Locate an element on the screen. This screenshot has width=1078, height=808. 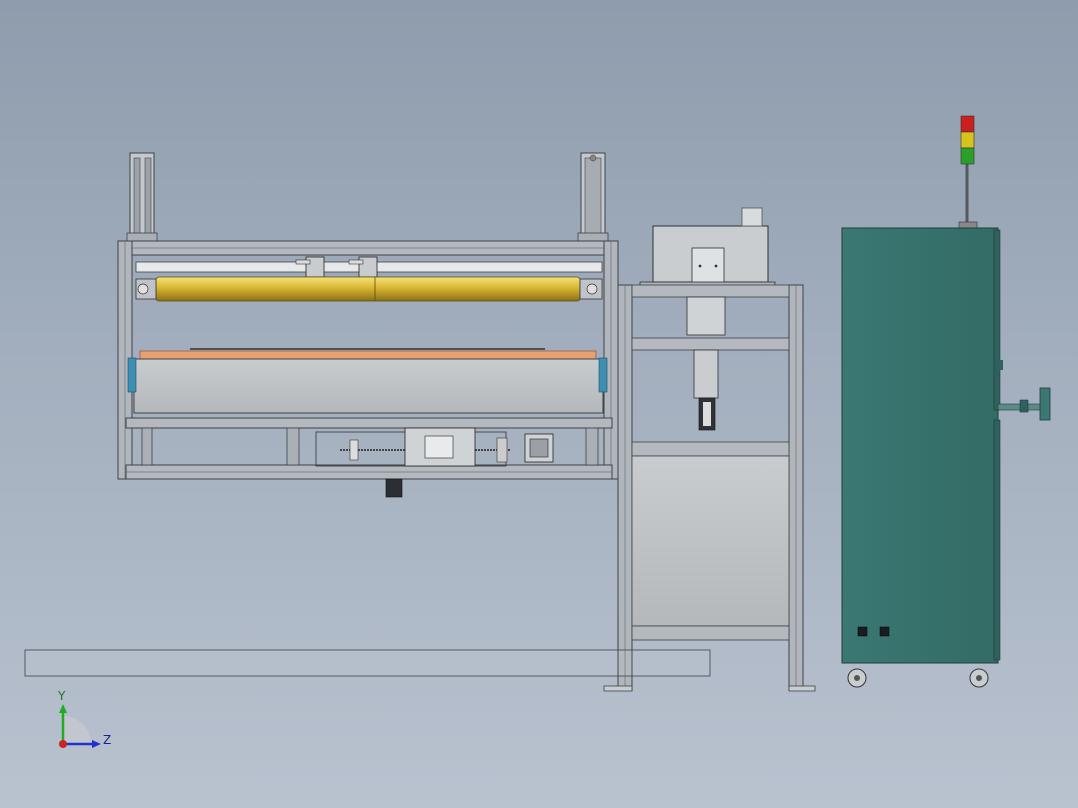
cabinet-body is located at coordinates (920, 445).